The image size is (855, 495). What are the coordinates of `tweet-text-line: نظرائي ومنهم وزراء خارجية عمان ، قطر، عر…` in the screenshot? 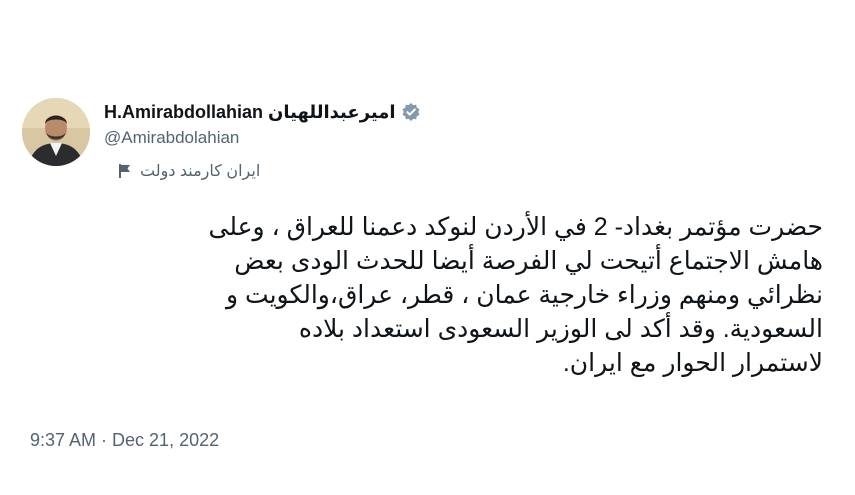 It's located at (524, 295).